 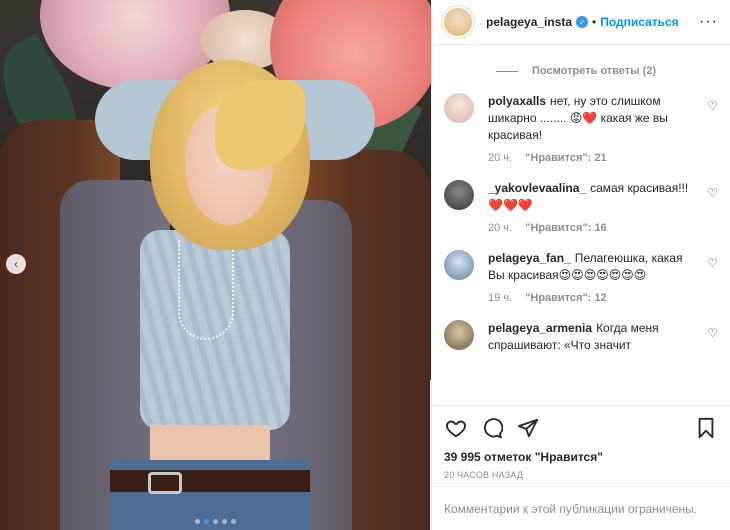 I want to click on heart-icon, so click(x=456, y=429).